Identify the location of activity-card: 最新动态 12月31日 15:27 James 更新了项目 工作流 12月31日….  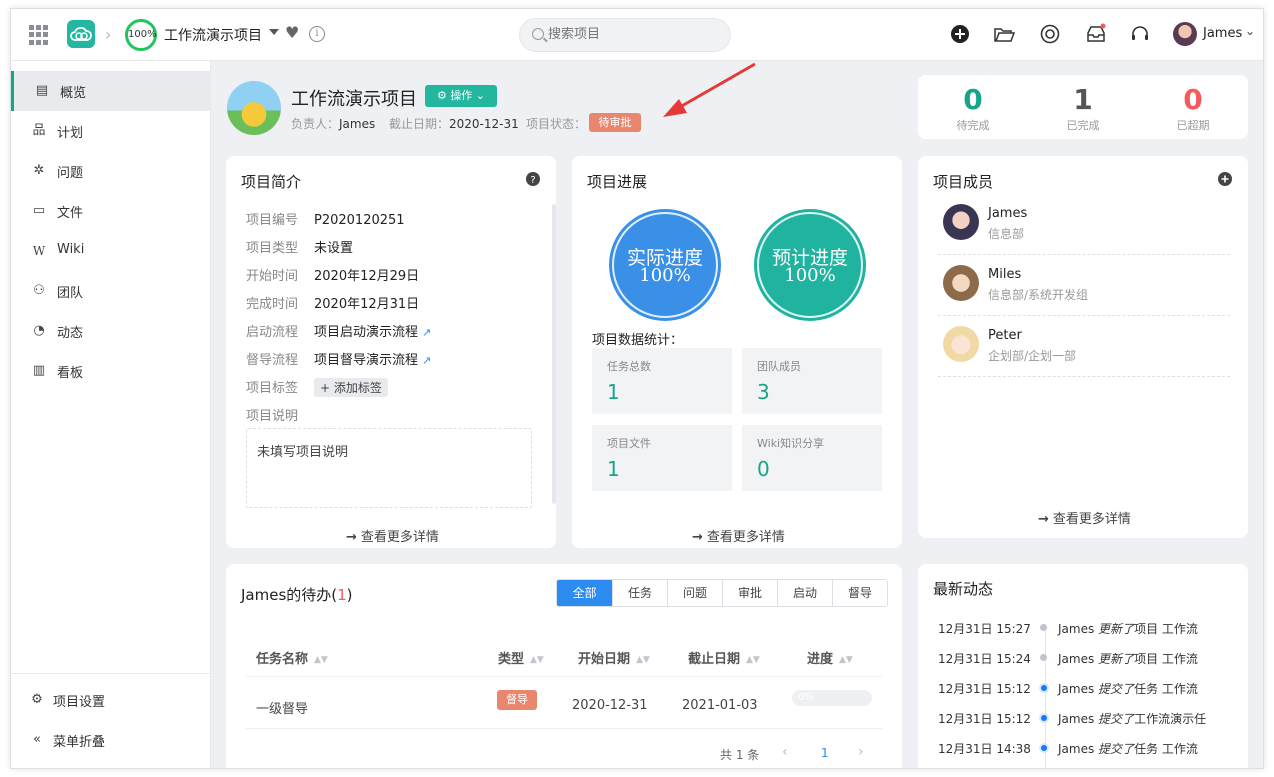
(1083, 666).